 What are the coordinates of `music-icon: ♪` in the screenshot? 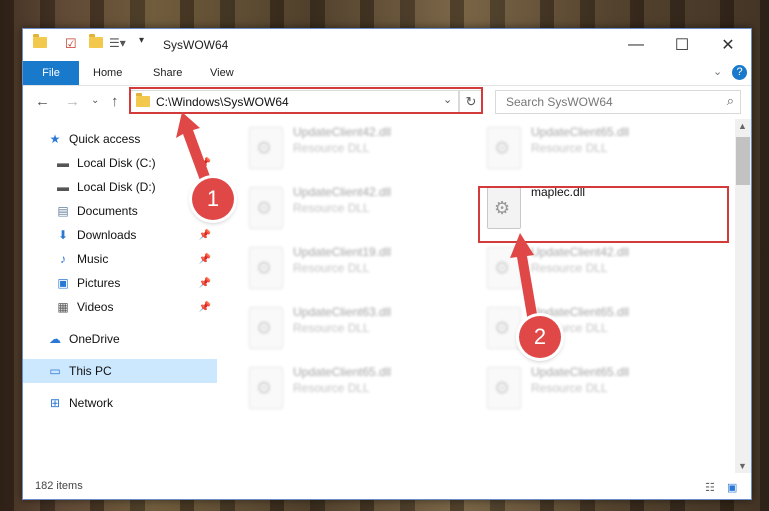 It's located at (63, 259).